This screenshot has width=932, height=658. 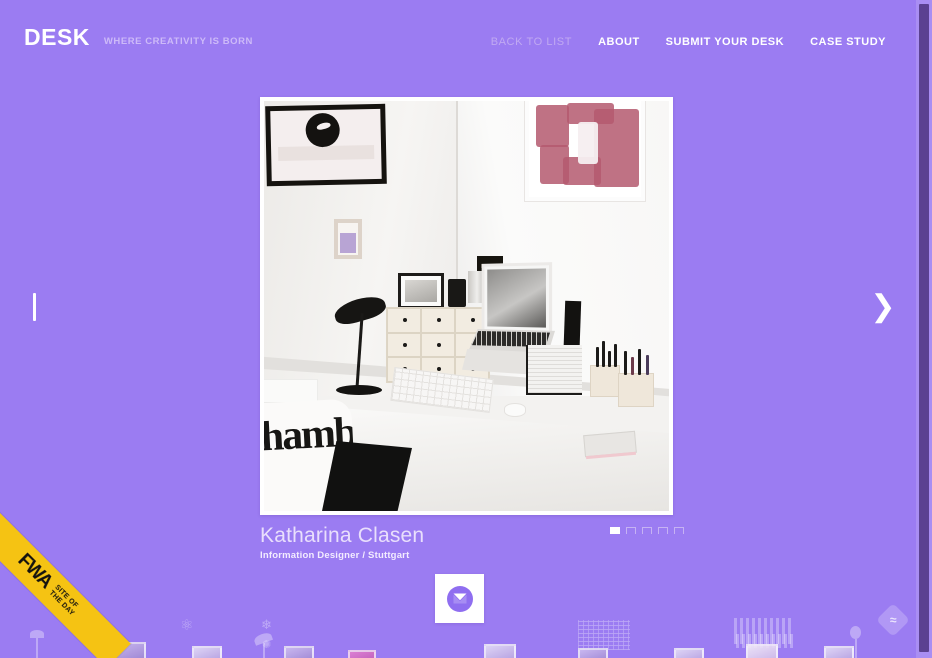 I want to click on slider-prev-chevron-left-icon, so click(x=34, y=307).